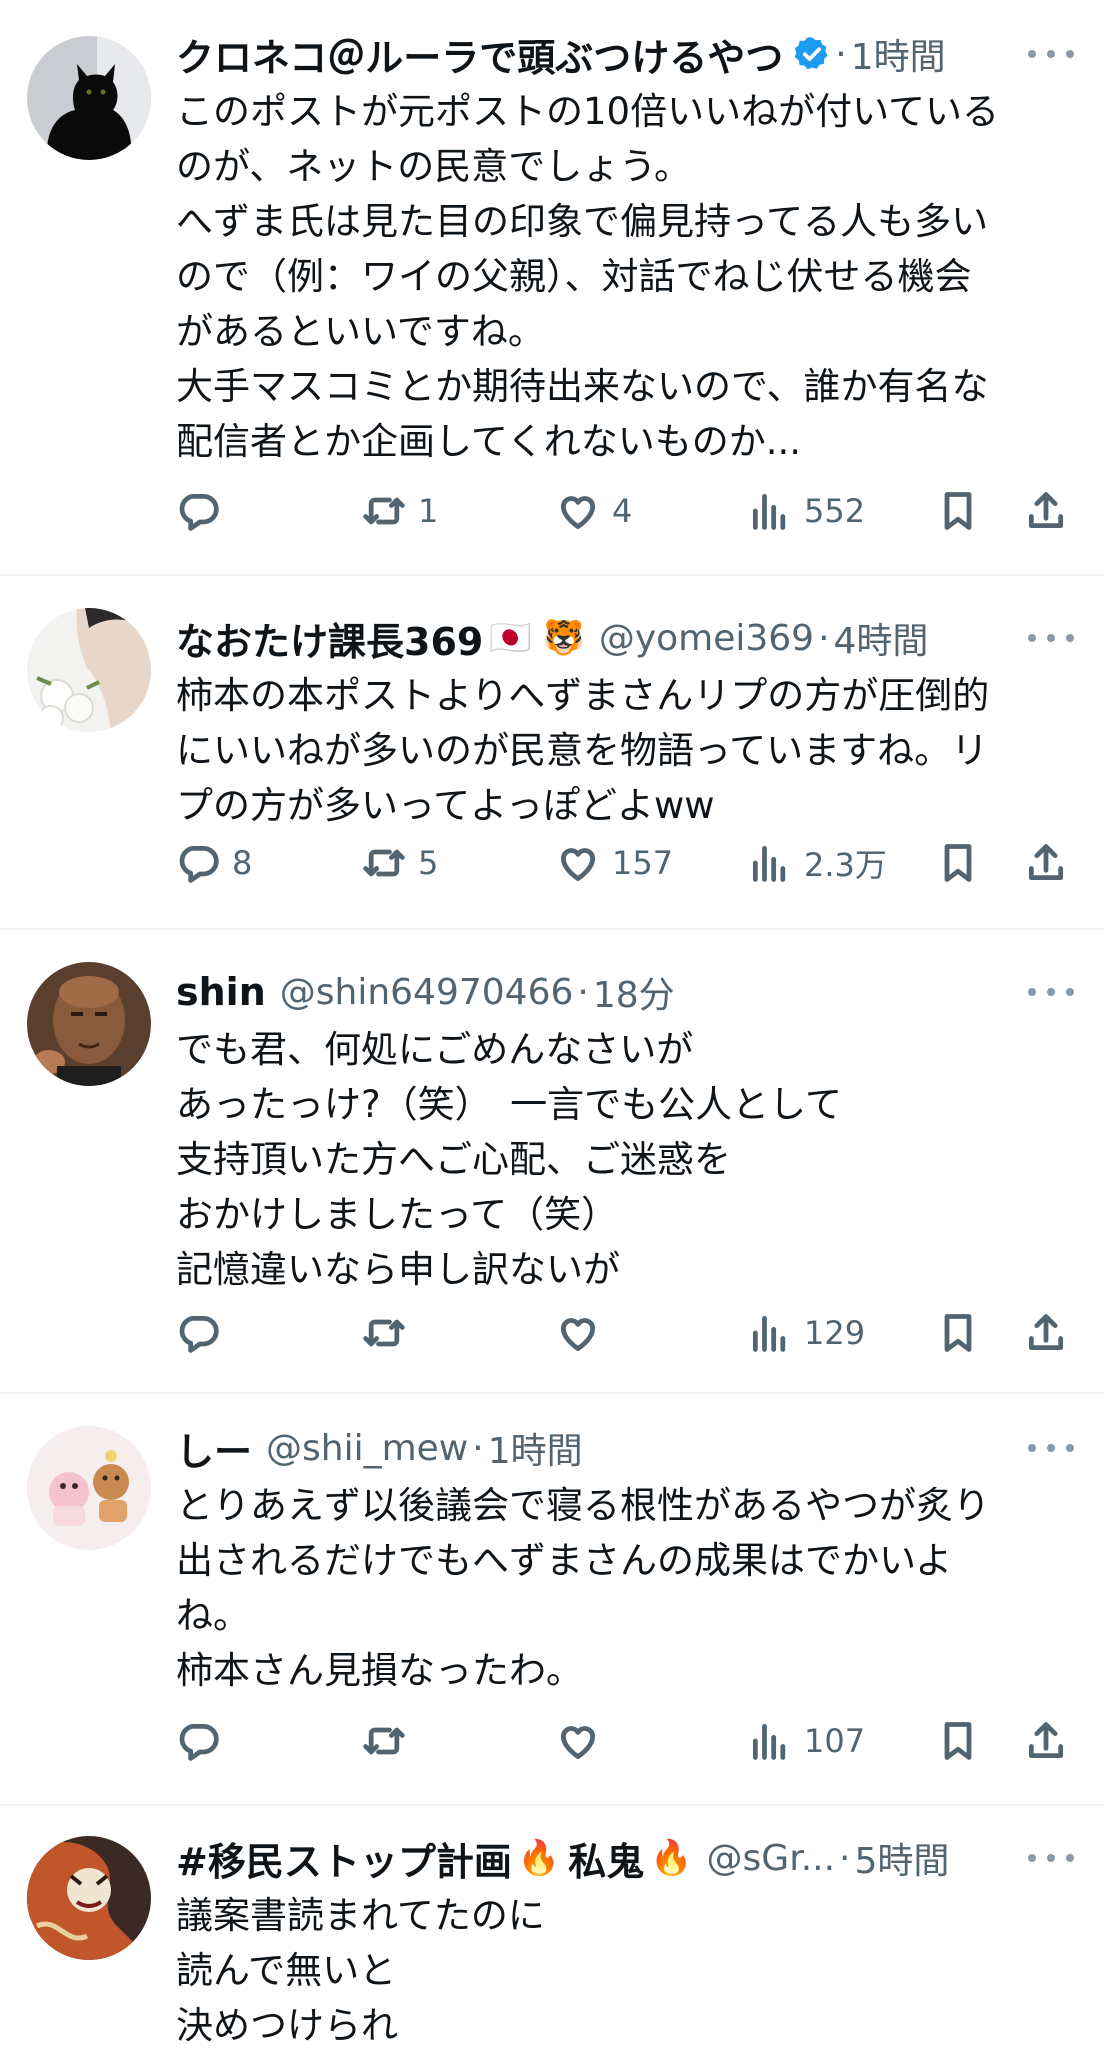 Image resolution: width=1104 pixels, height=2048 pixels. What do you see at coordinates (901, 1858) in the screenshot?
I see `timestamp: 5時間` at bounding box center [901, 1858].